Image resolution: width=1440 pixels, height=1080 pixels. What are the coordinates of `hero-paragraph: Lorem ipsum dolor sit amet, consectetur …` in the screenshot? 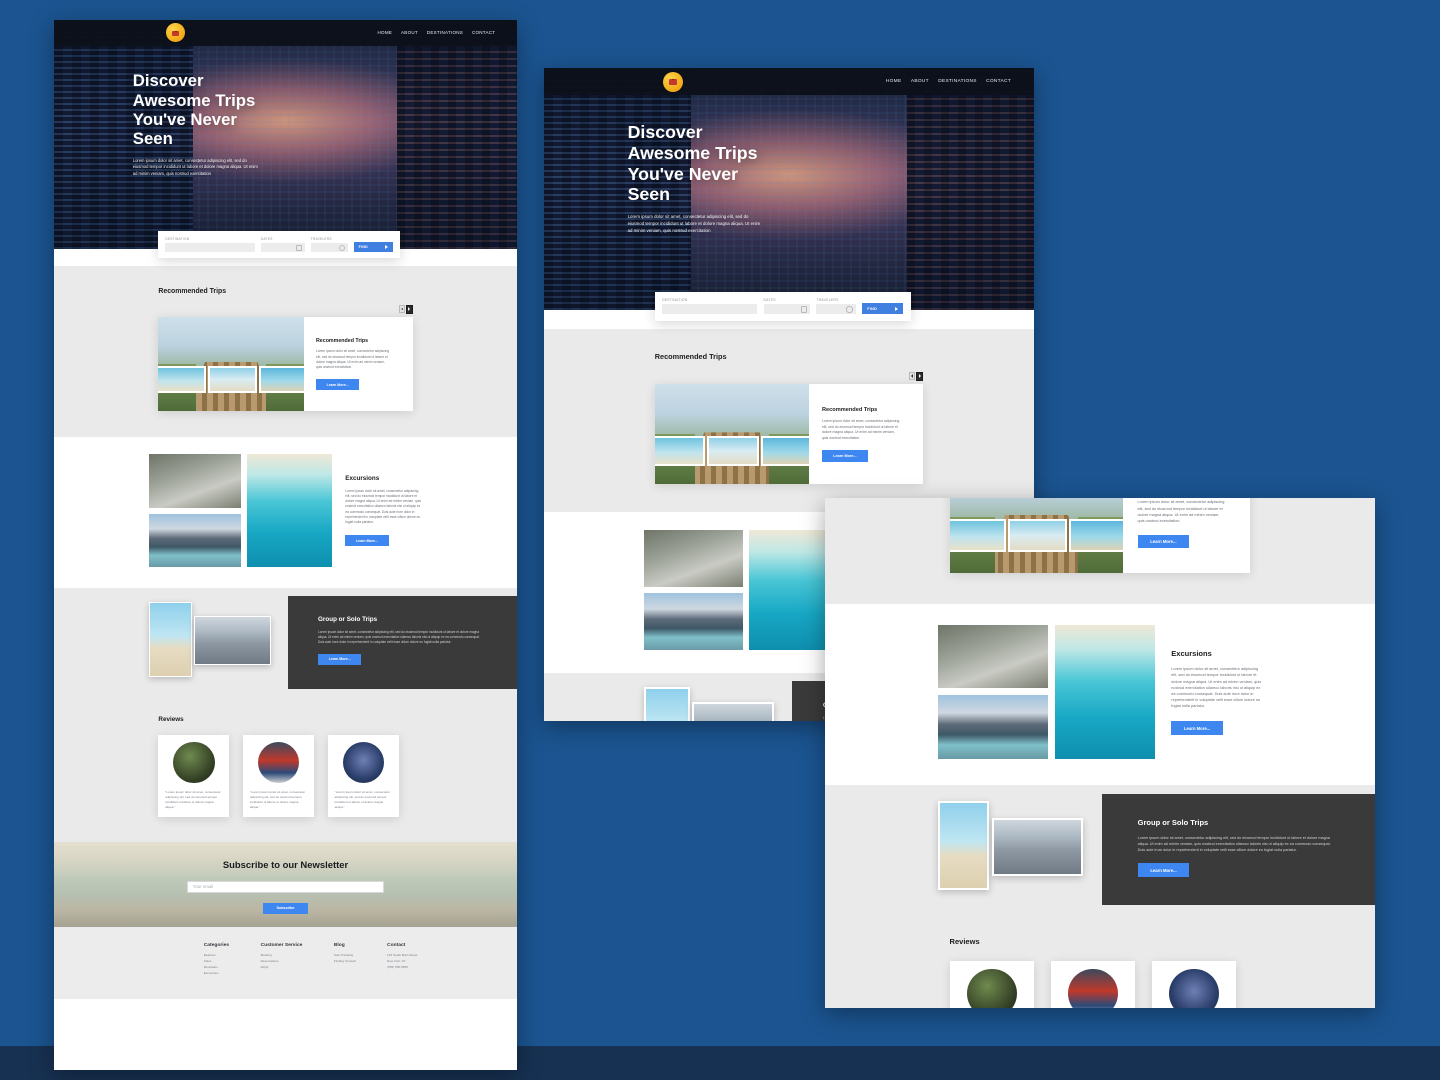 It's located at (694, 223).